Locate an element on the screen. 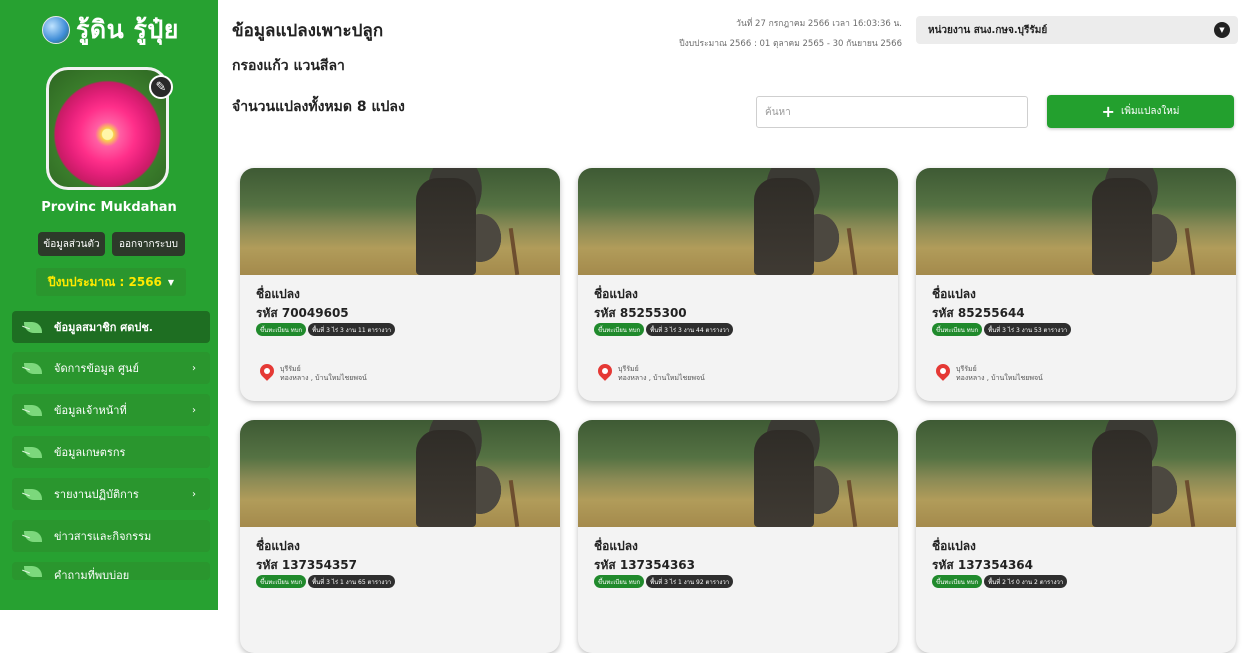  page-title: ข้อมูลแปลงเพาะปลูก is located at coordinates (308, 31).